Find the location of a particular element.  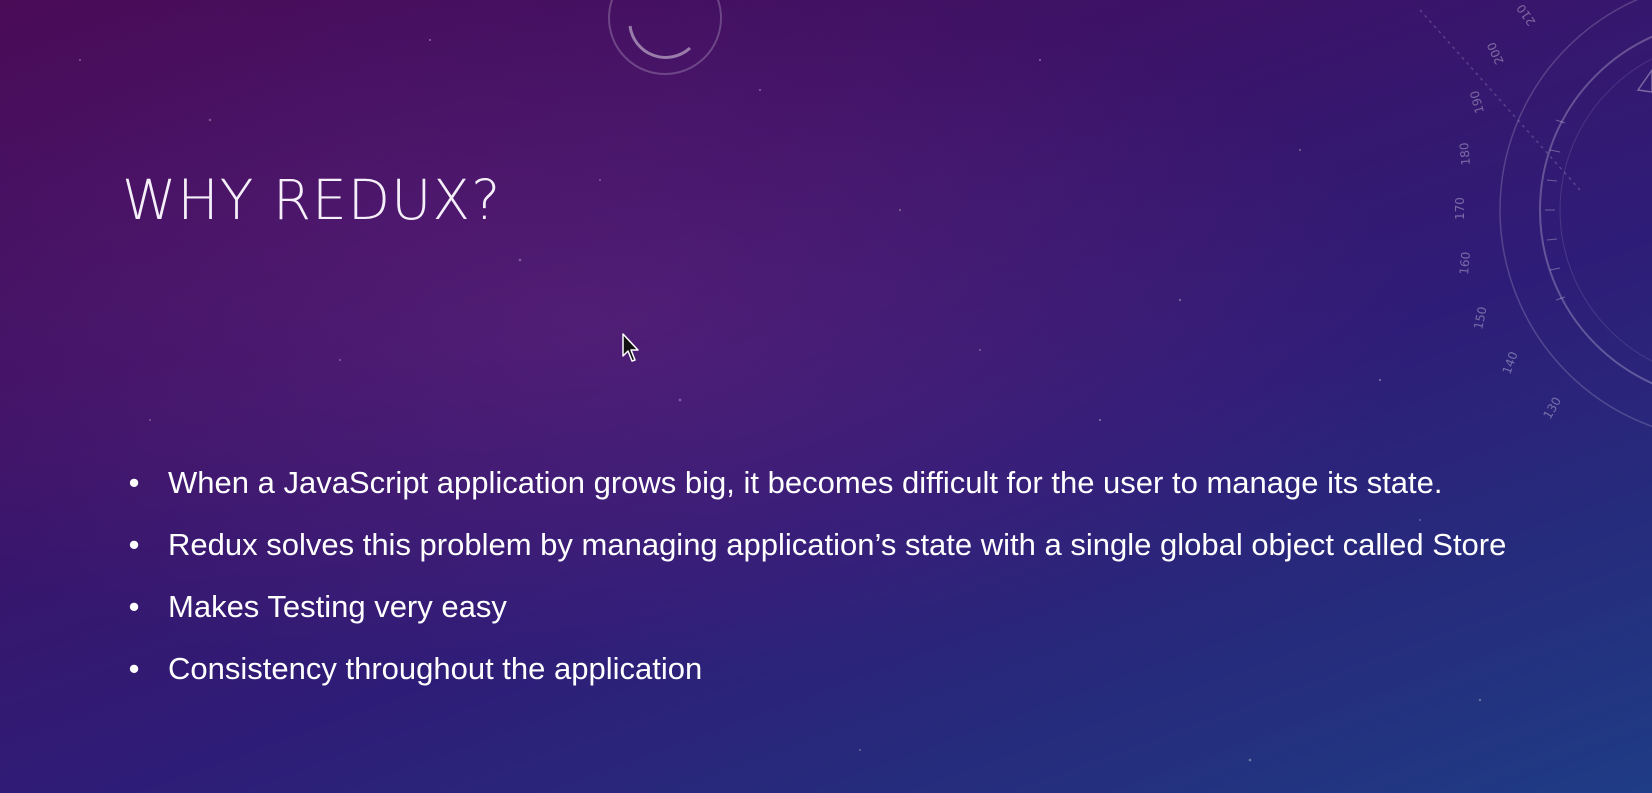

dial-number: 160 is located at coordinates (1465, 263).